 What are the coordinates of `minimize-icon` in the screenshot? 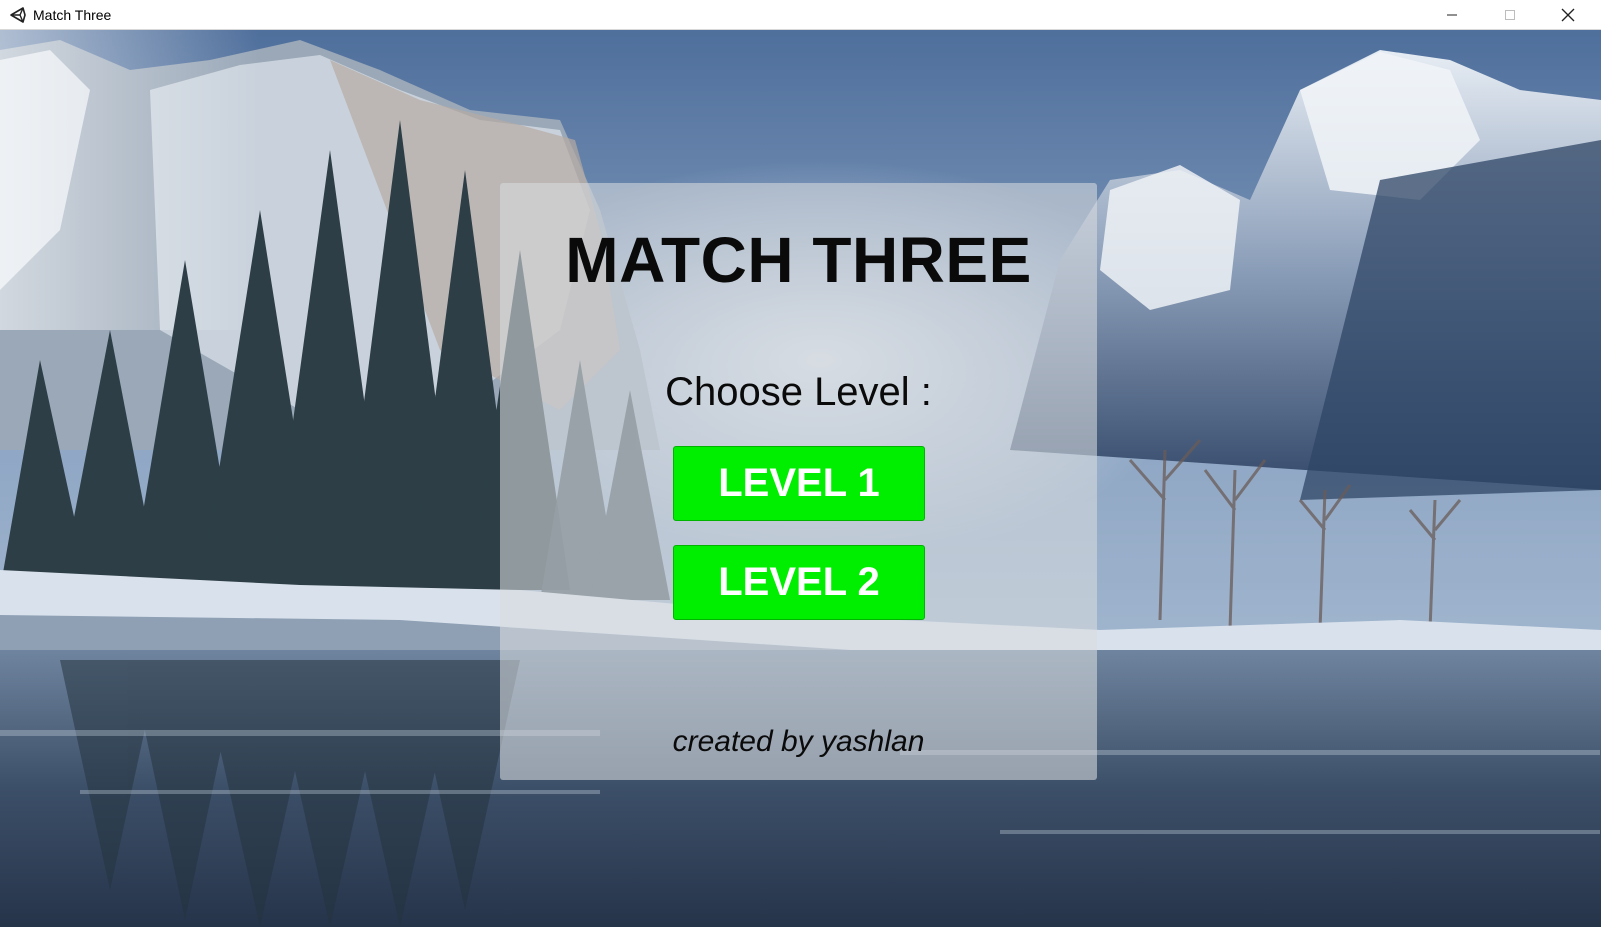 It's located at (1452, 14).